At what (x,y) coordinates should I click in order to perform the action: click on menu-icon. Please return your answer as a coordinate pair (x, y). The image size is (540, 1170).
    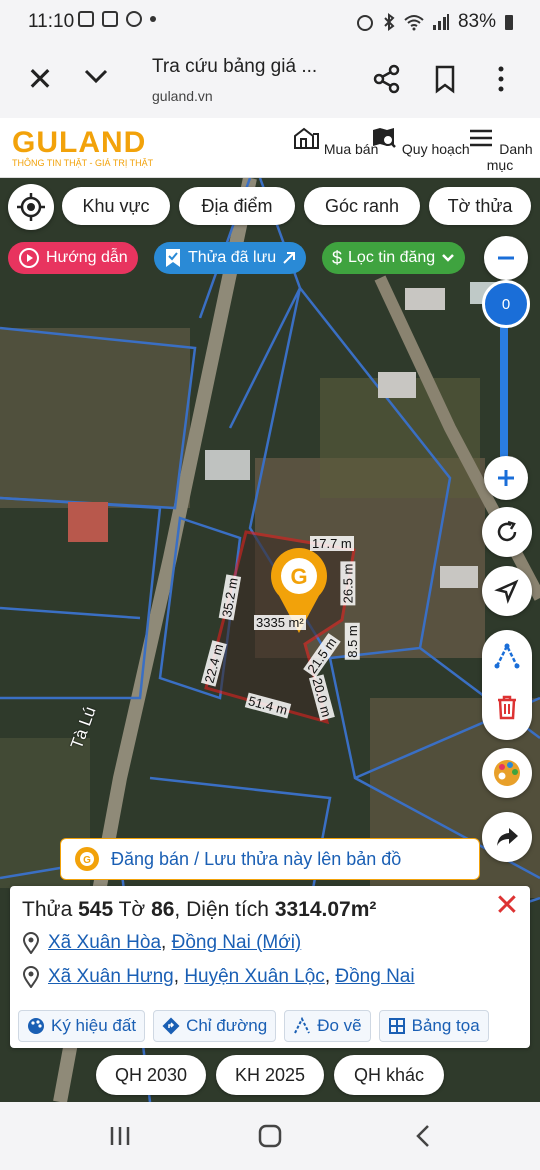
    Looking at the image, I should click on (481, 138).